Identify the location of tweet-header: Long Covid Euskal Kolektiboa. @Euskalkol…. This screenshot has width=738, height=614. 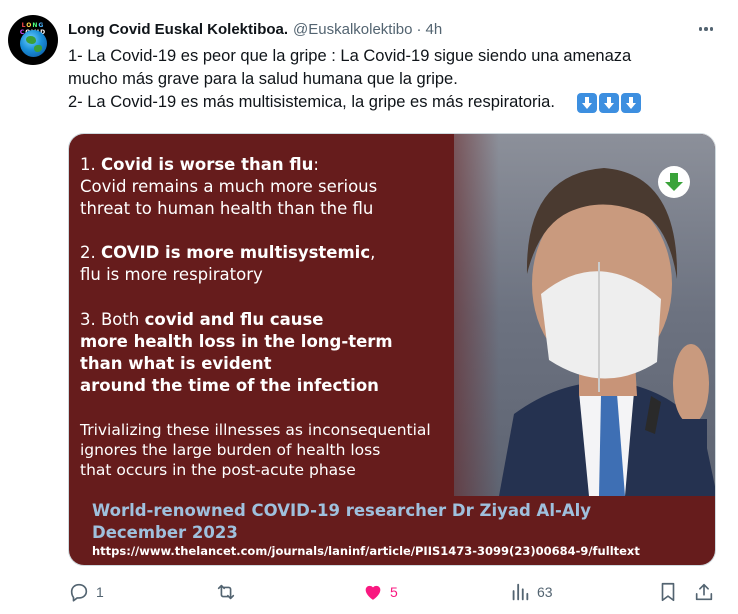
(255, 29).